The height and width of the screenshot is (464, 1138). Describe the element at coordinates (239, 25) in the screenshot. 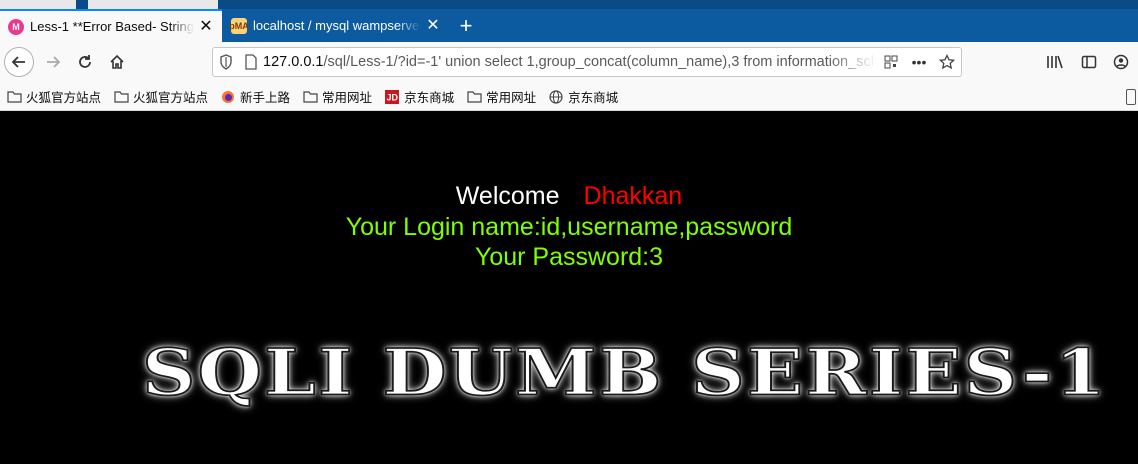

I see `phpmyadmin-icon: pMA` at that location.